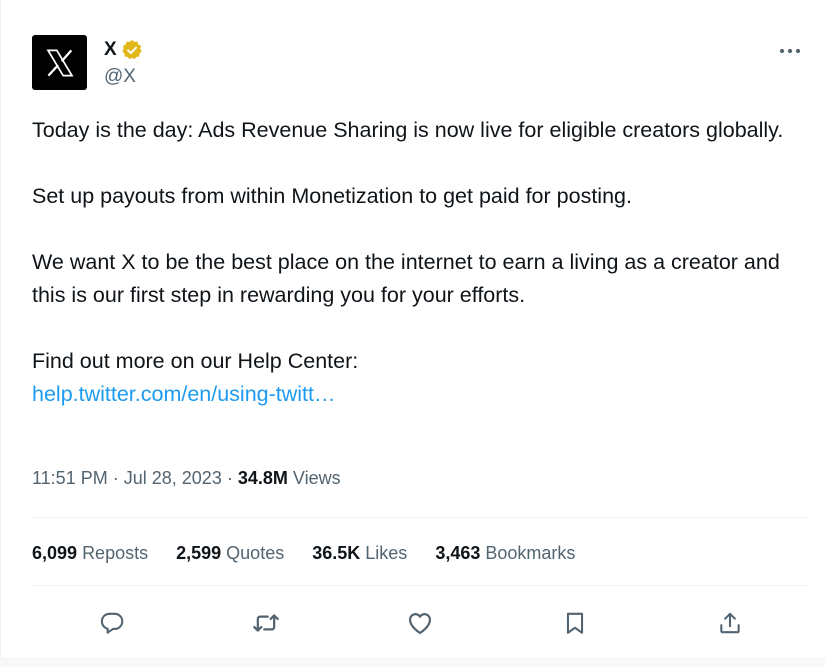  Describe the element at coordinates (115, 553) in the screenshot. I see `reposts-label: Reposts` at that location.